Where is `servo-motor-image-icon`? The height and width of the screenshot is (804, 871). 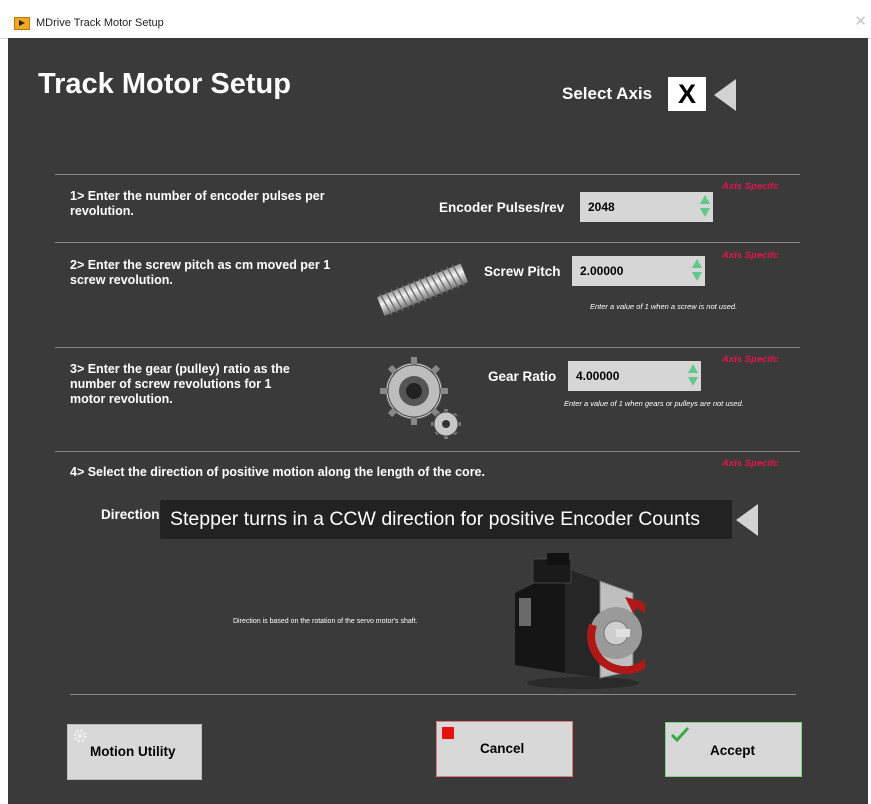
servo-motor-image-icon is located at coordinates (580, 621).